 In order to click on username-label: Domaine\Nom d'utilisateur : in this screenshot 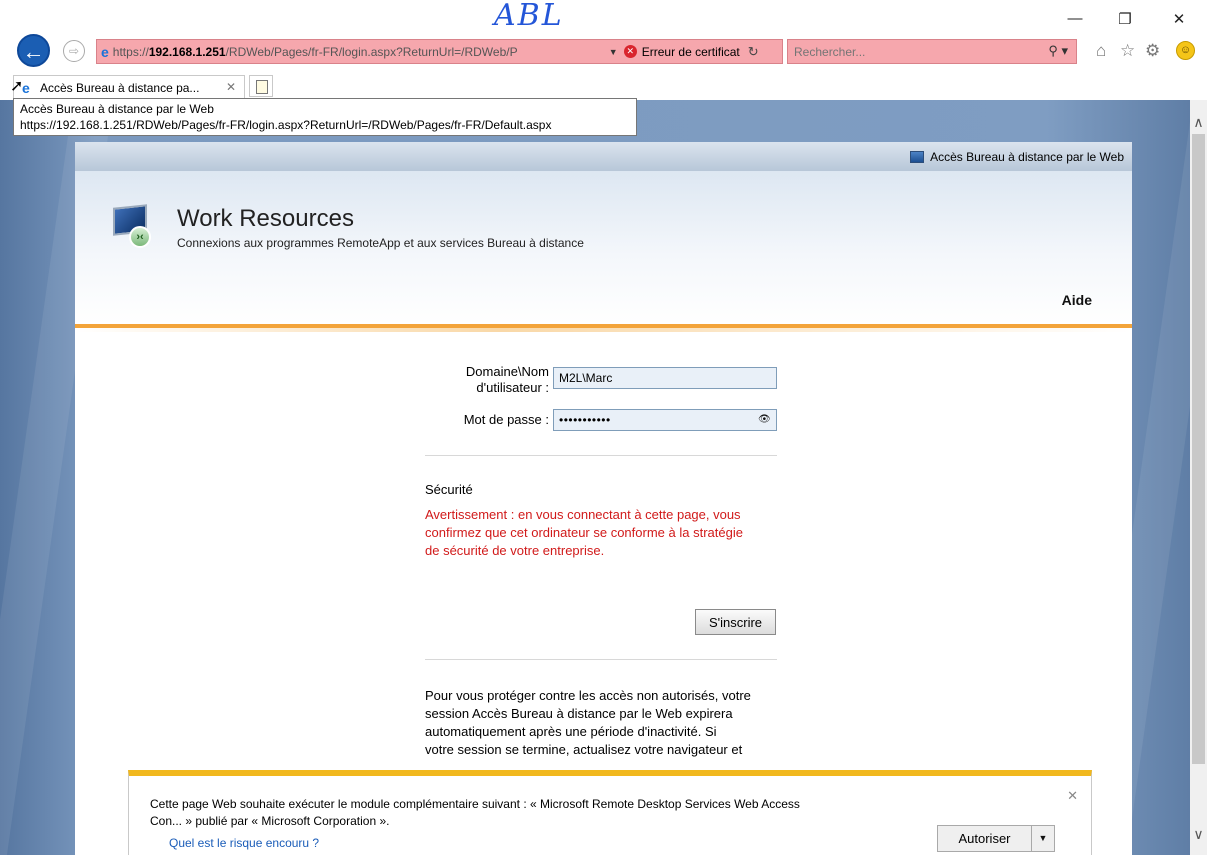, I will do `click(487, 380)`.